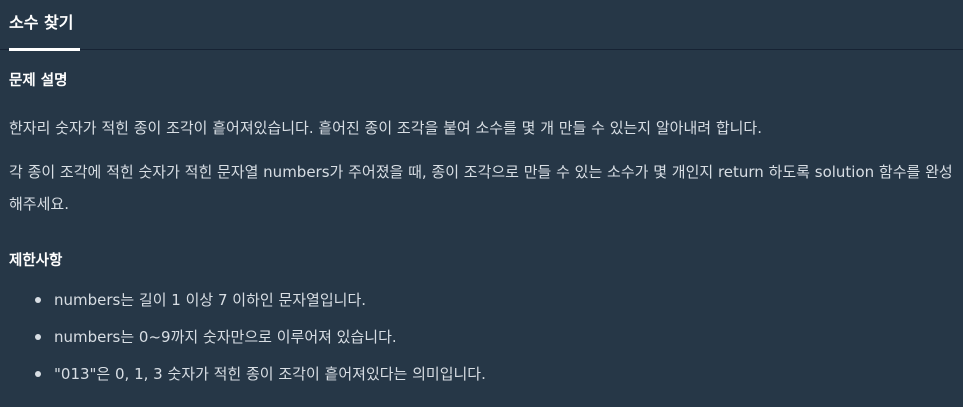 The width and height of the screenshot is (963, 407). What do you see at coordinates (479, 302) in the screenshot?
I see `list-item: numbers는 길이 1 이상 7 이하인 문자열입니다.` at bounding box center [479, 302].